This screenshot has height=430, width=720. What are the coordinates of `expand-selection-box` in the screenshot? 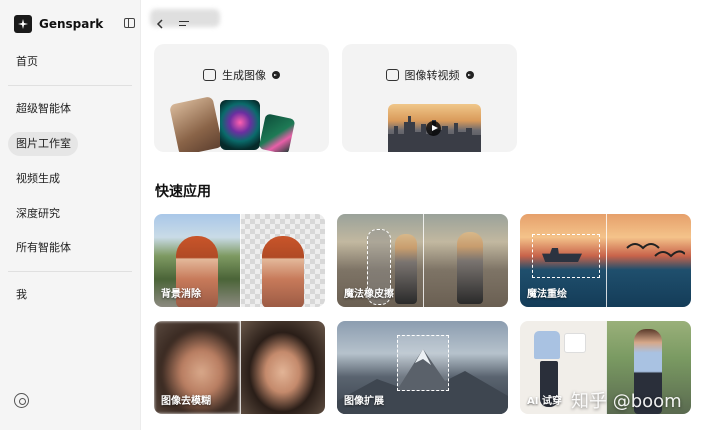 It's located at (423, 363).